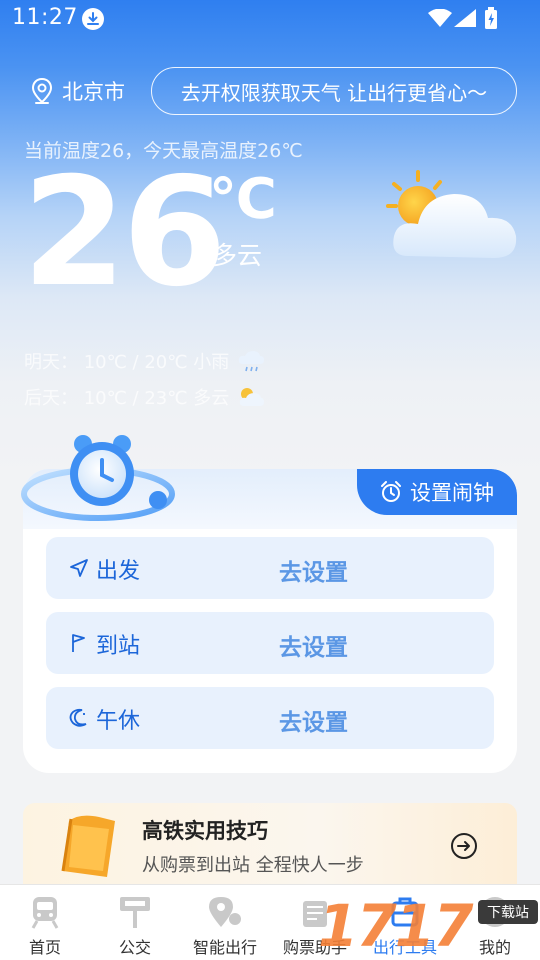 Image resolution: width=540 pixels, height=960 pixels. I want to click on download-icon, so click(93, 19).